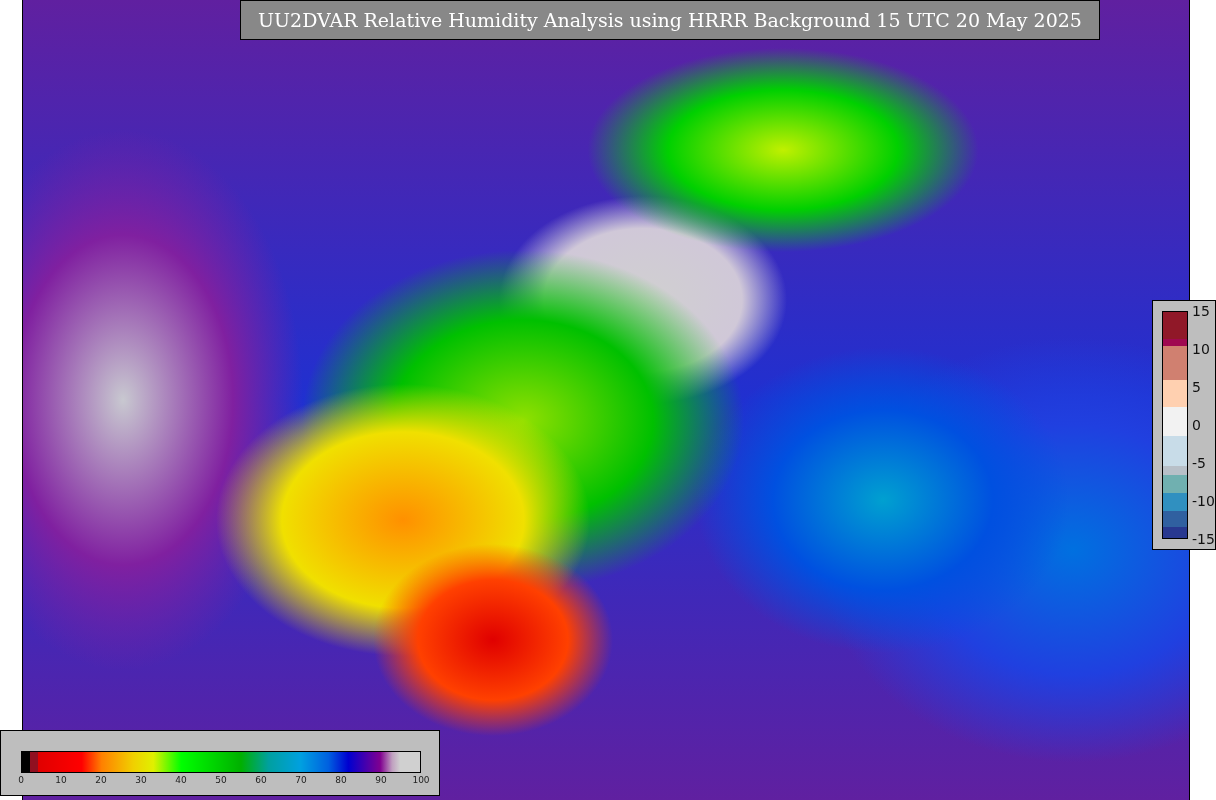  Describe the element at coordinates (101, 780) in the screenshot. I see `scale-label: 20` at that location.